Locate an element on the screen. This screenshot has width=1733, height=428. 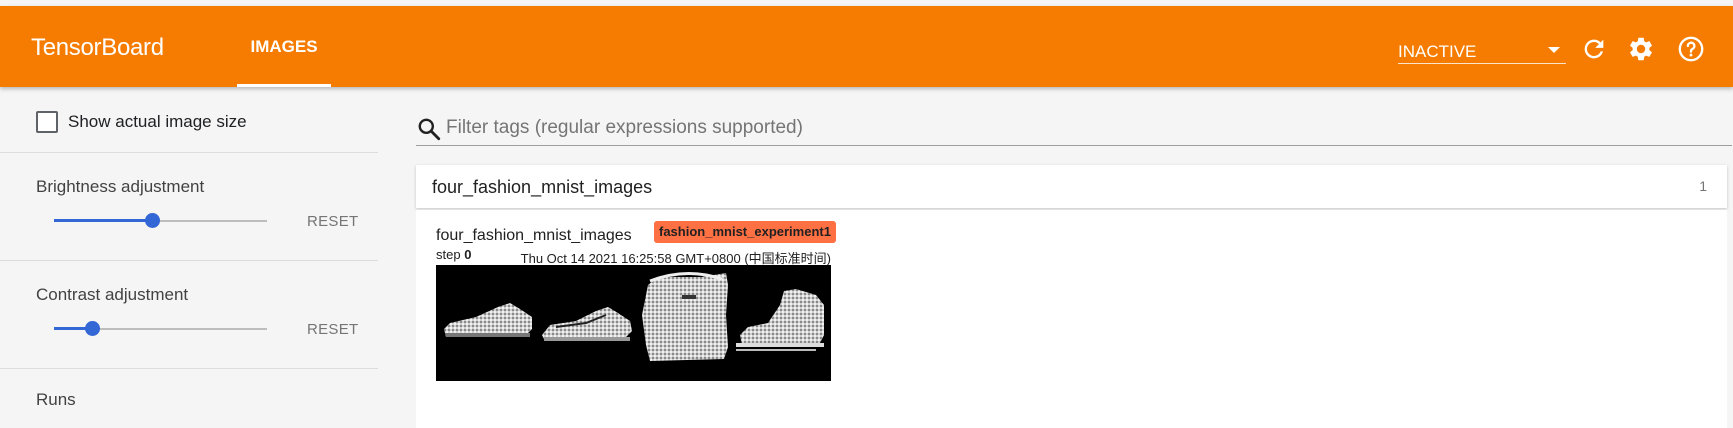
search-icon is located at coordinates (429, 129).